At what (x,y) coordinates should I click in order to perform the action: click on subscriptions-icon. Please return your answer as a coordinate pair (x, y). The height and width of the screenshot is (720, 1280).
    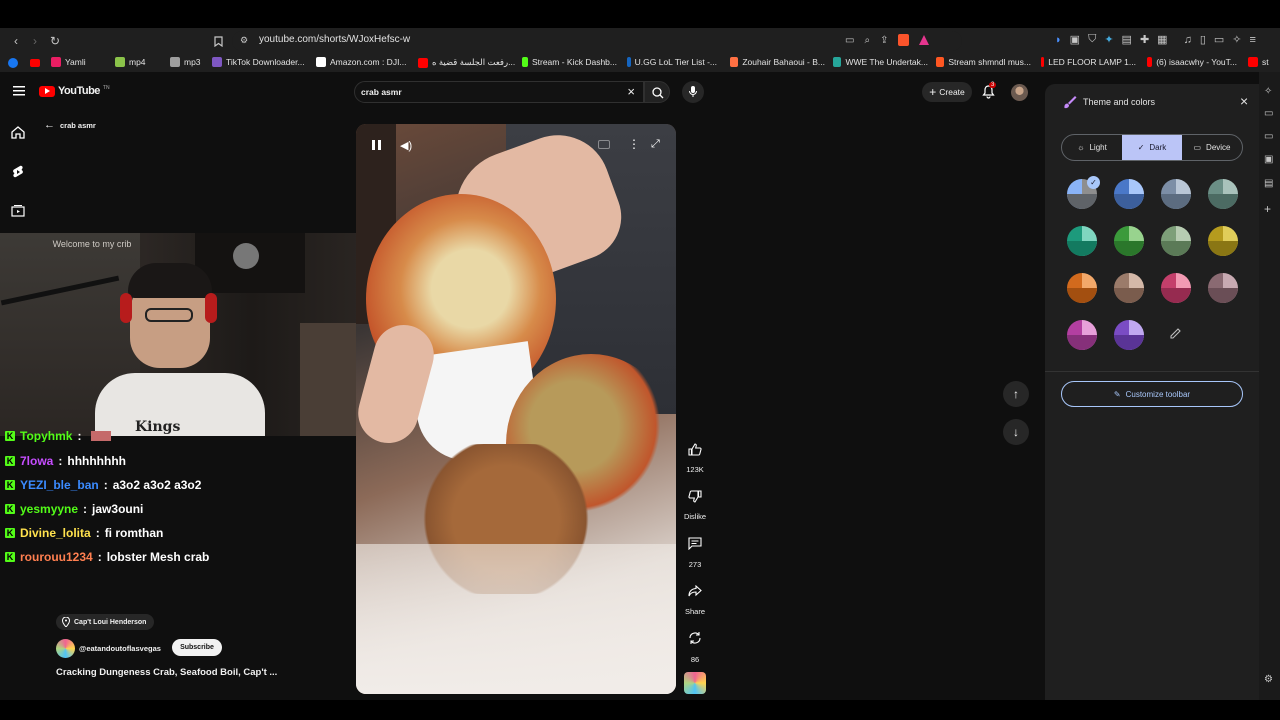
    Looking at the image, I should click on (18, 210).